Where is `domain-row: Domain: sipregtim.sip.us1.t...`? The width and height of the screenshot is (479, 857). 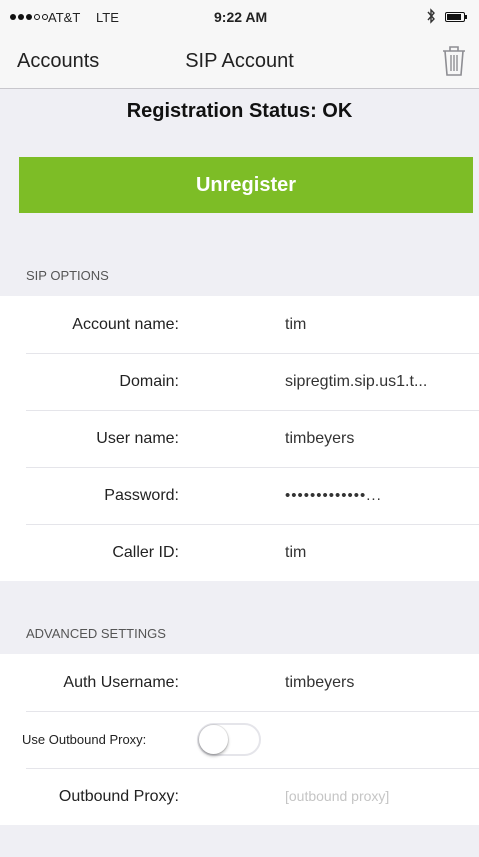
domain-row: Domain: sipregtim.sip.us1.t... is located at coordinates (239, 381).